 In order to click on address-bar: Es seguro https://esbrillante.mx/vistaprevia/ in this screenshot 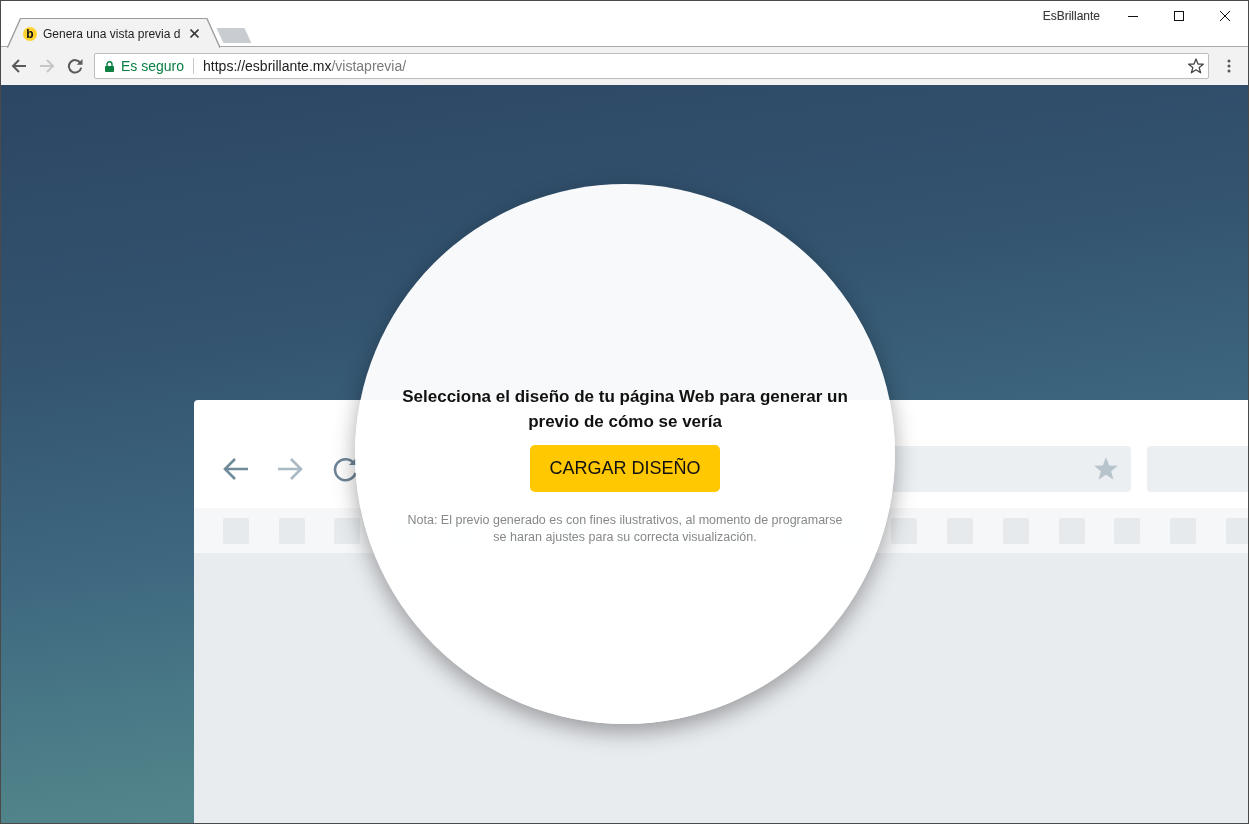, I will do `click(651, 66)`.